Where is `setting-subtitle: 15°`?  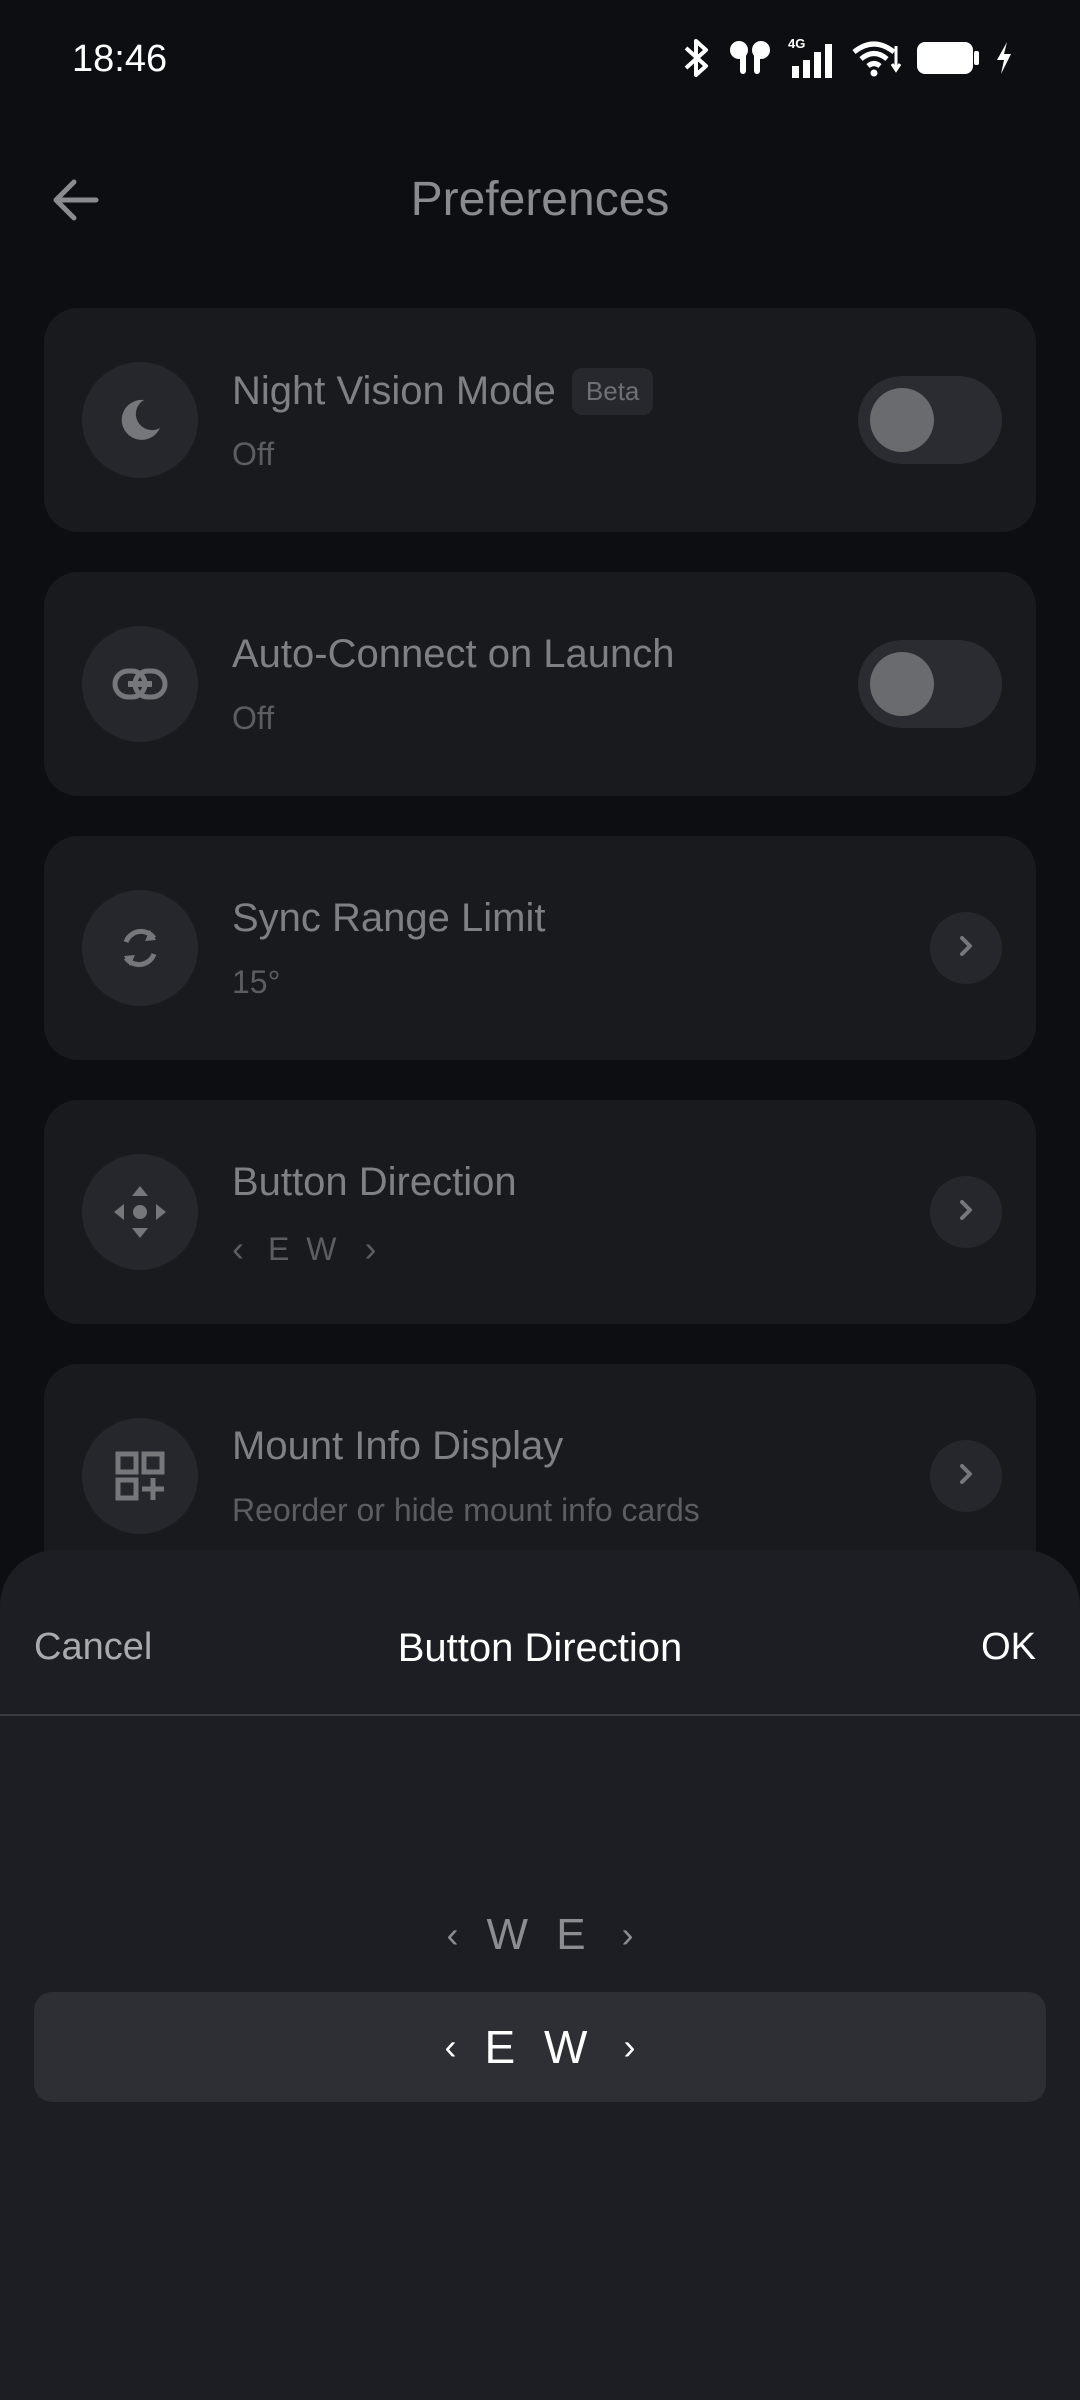 setting-subtitle: 15° is located at coordinates (256, 982).